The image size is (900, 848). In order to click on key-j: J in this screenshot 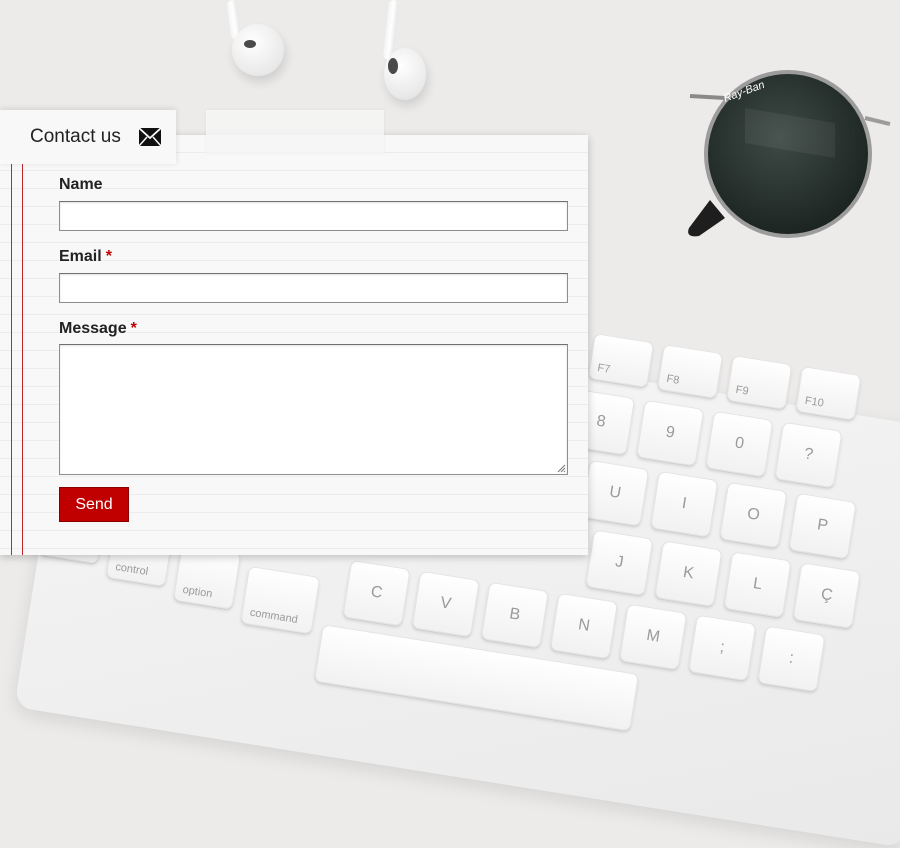, I will do `click(619, 563)`.